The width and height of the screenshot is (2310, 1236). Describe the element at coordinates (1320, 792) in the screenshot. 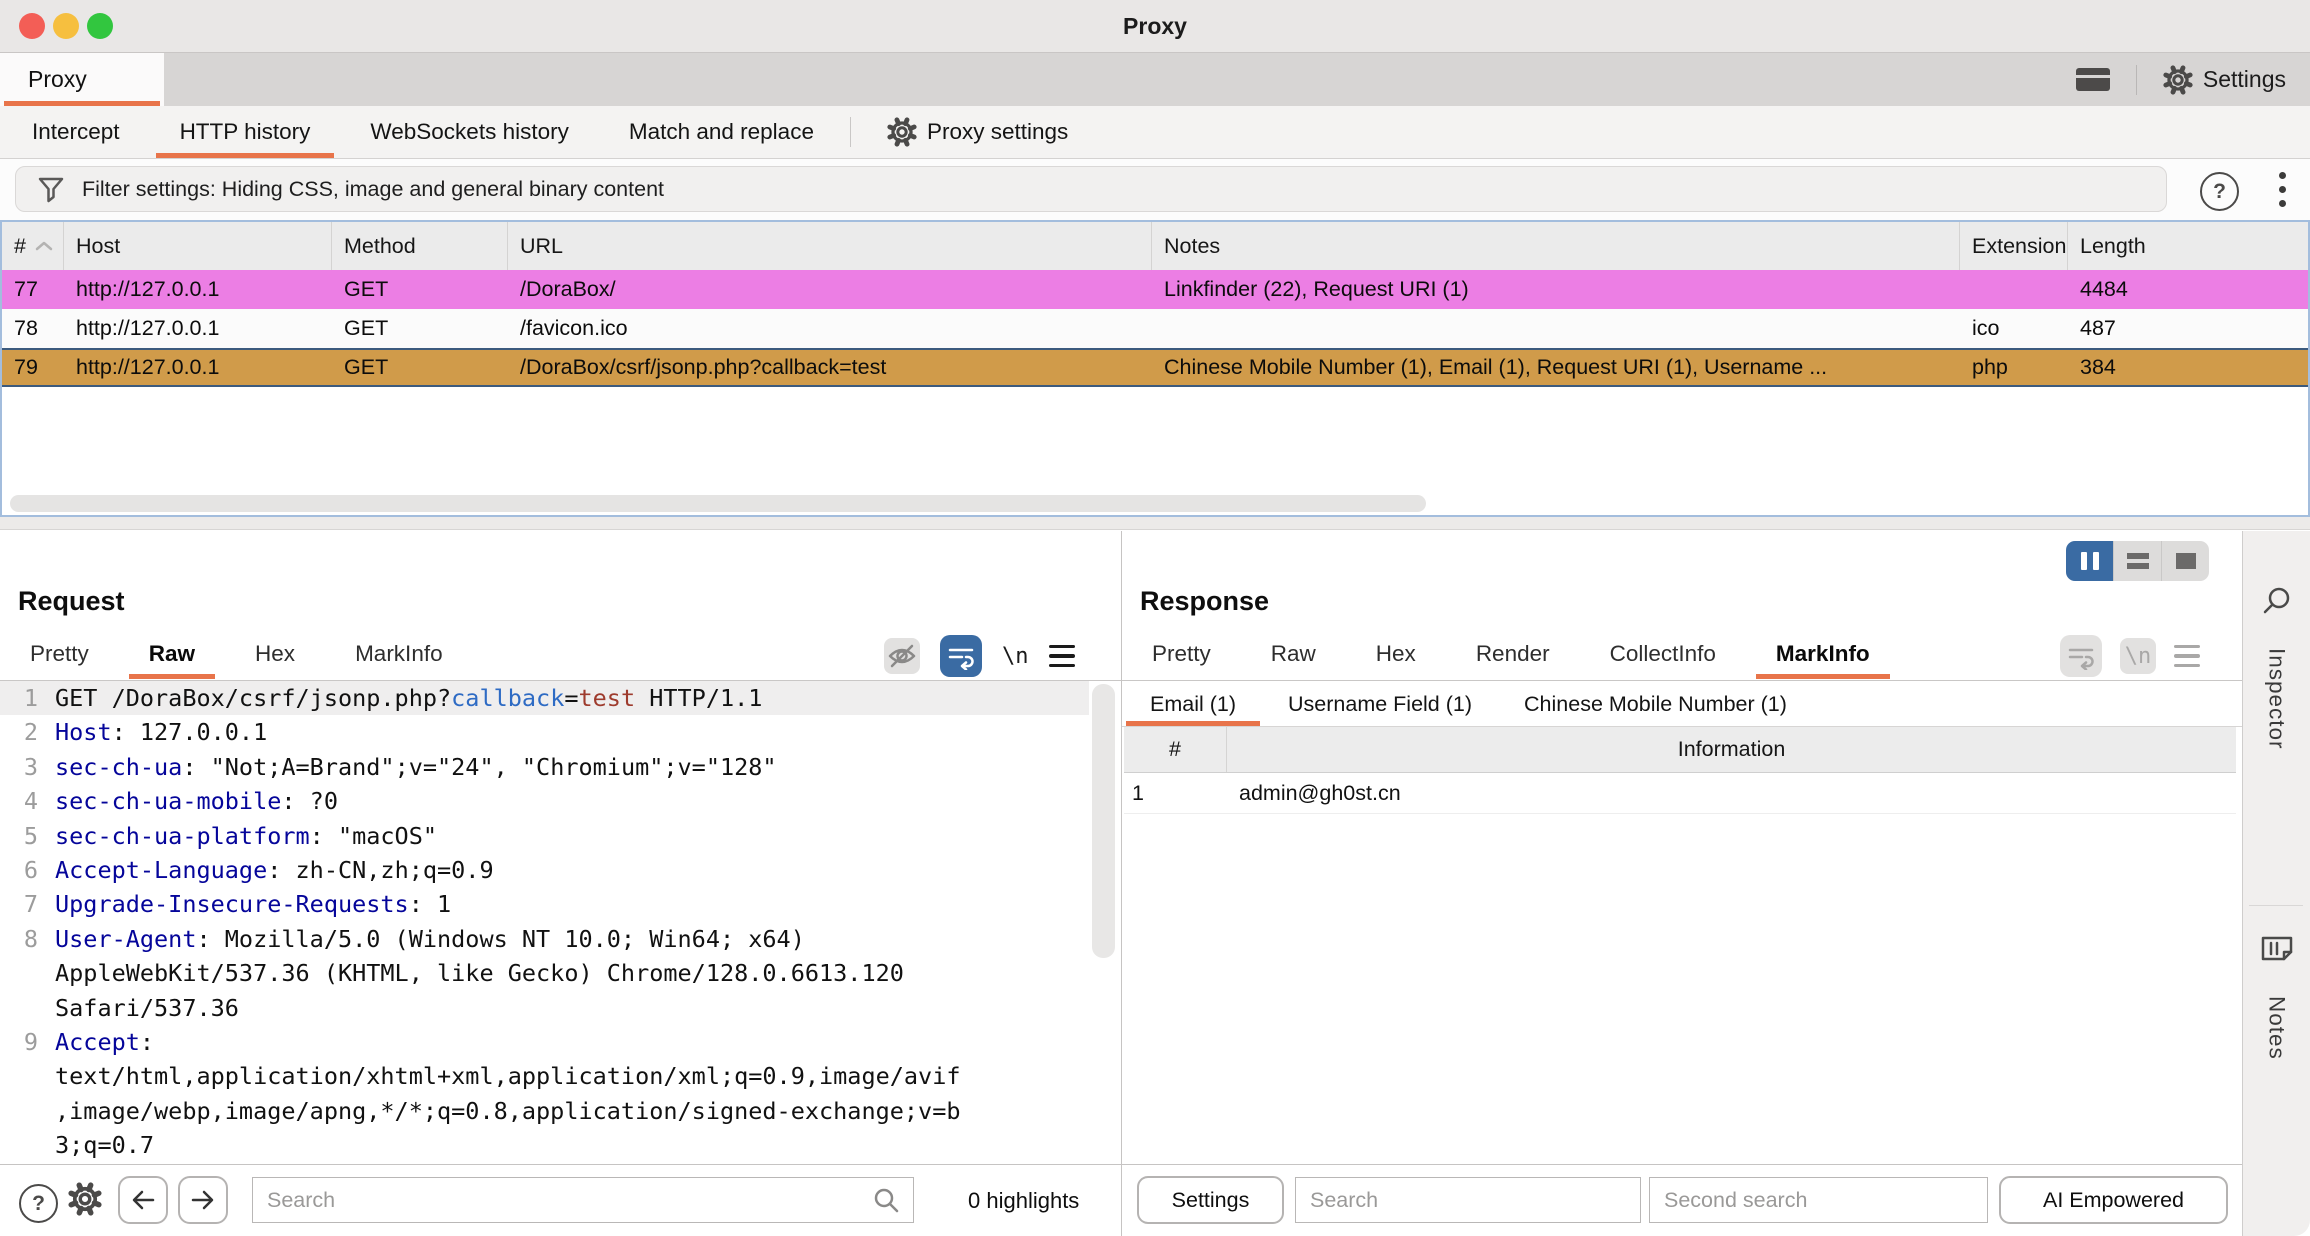

I see `info-row-value: admin@gh0st.cn` at that location.